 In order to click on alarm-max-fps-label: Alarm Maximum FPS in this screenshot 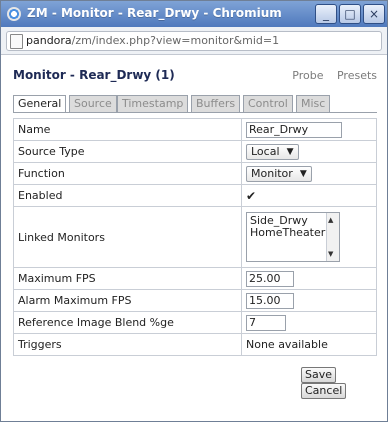, I will do `click(127, 300)`.